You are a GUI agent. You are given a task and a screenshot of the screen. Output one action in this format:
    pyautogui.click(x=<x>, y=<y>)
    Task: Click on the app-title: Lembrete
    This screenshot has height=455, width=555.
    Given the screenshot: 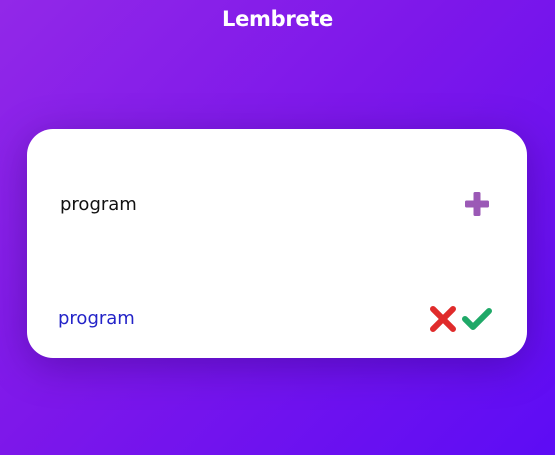 What is the action you would take?
    pyautogui.click(x=277, y=19)
    